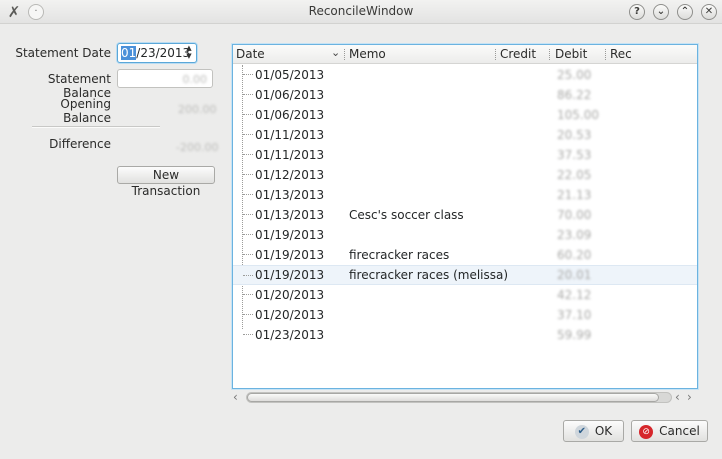 This screenshot has height=459, width=722. I want to click on minimize-icon: ⌄, so click(661, 12).